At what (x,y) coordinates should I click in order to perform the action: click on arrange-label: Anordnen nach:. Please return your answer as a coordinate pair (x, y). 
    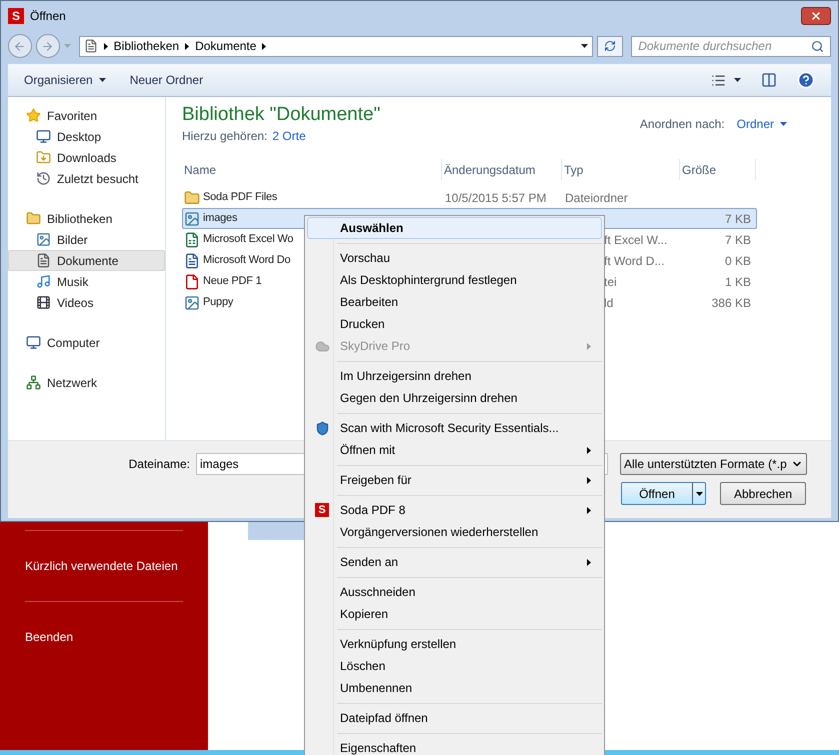
    Looking at the image, I should click on (682, 124).